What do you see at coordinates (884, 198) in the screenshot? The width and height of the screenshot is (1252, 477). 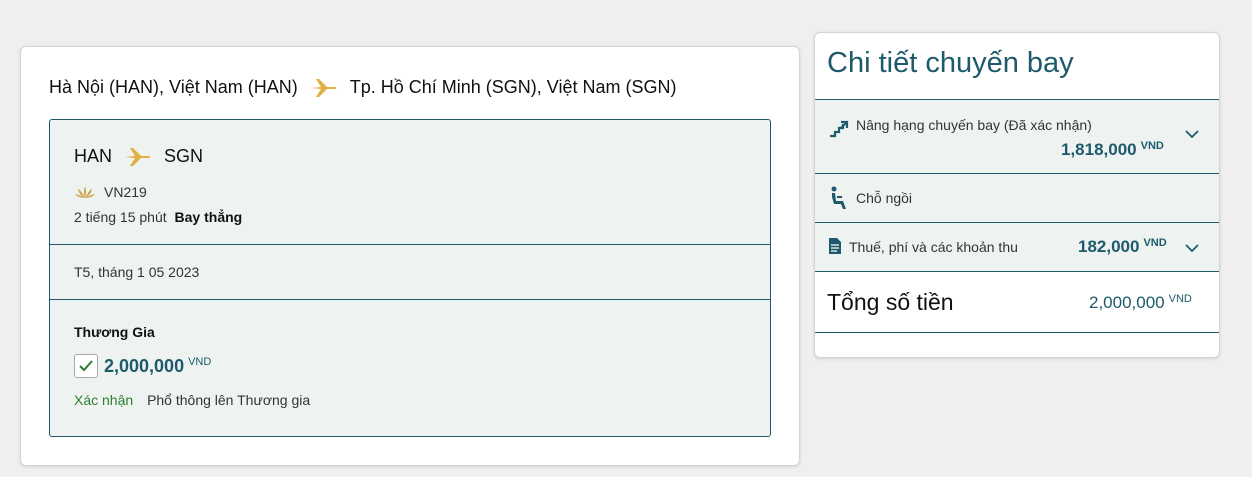 I see `seat-label: Chỗ ngồi` at bounding box center [884, 198].